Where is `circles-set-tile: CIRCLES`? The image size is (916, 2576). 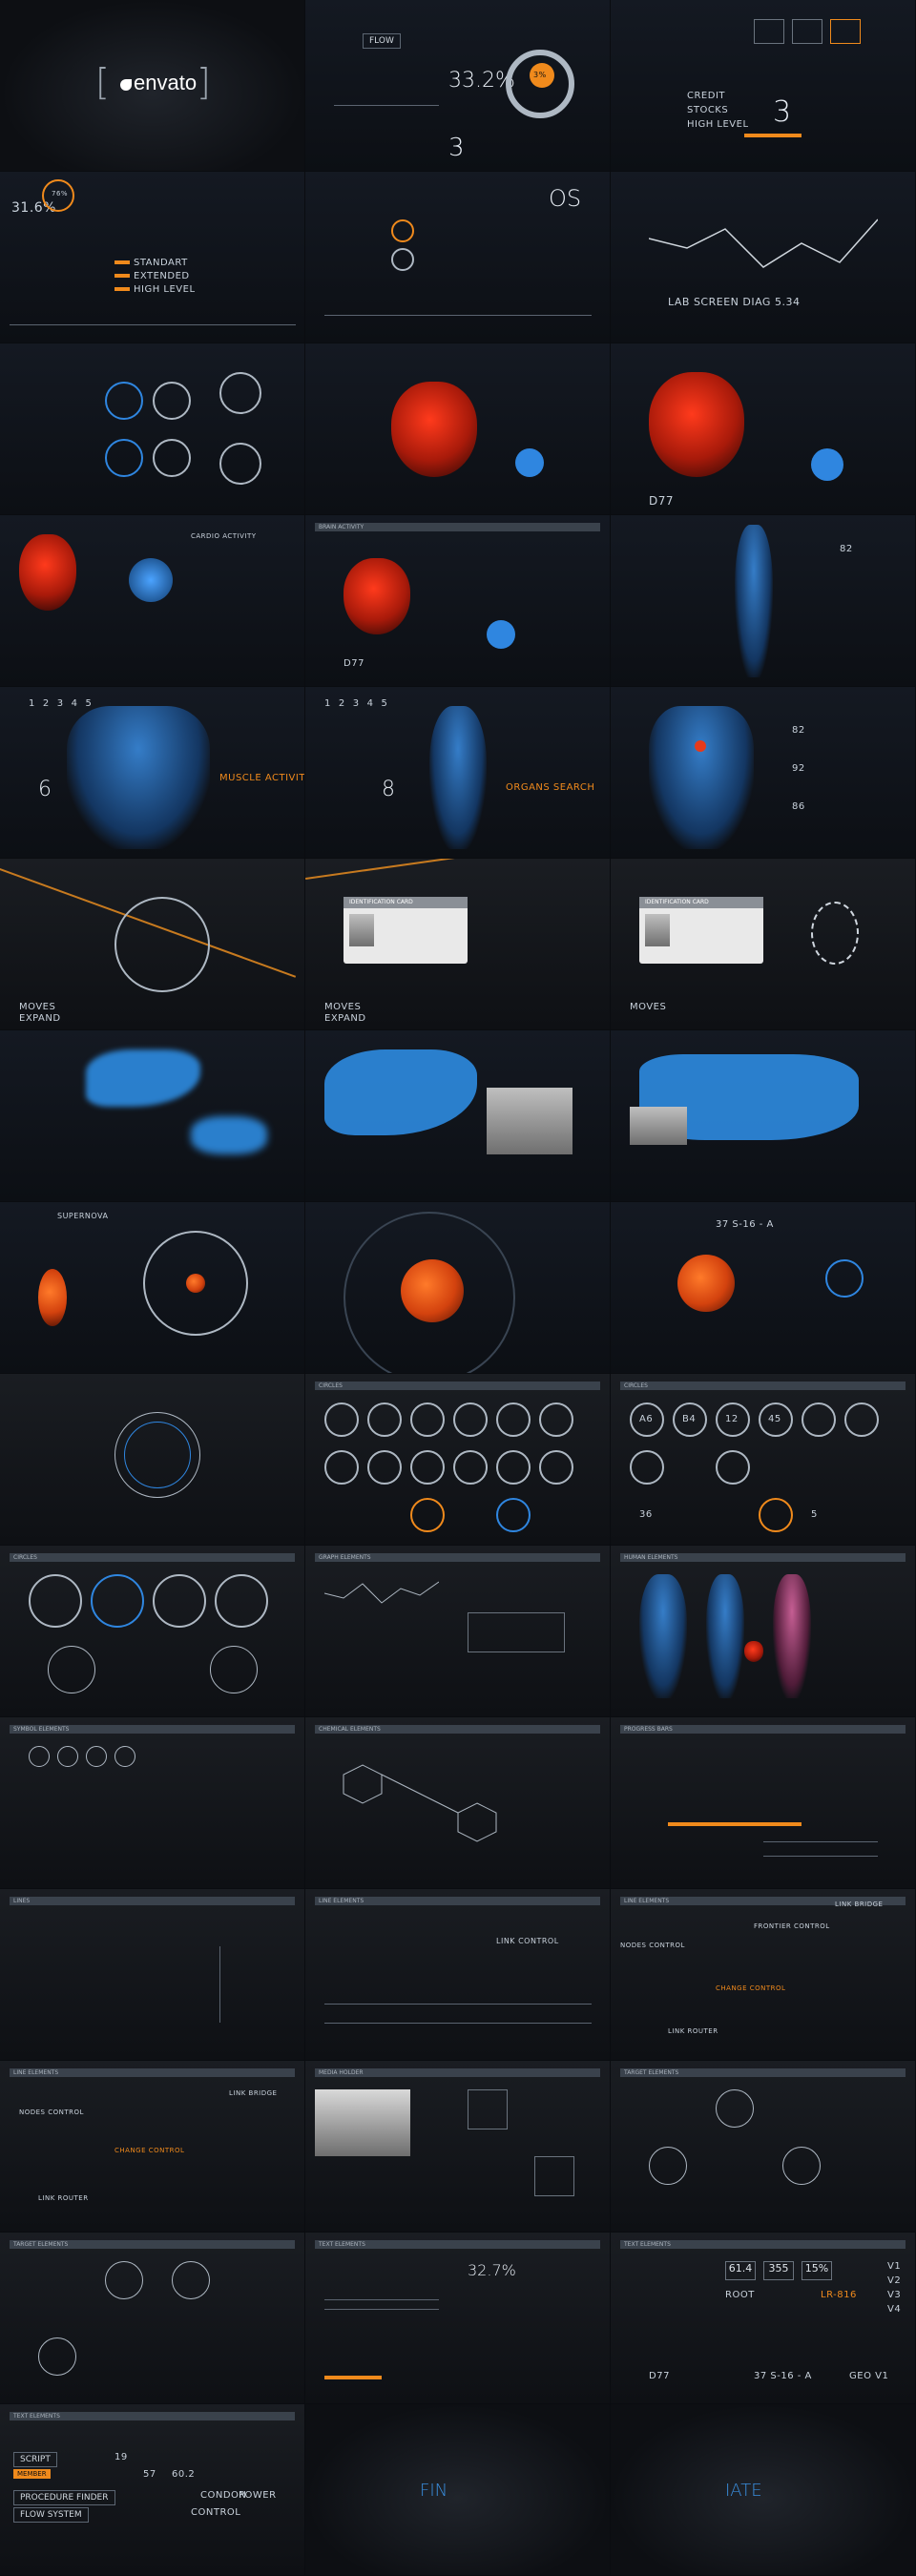
circles-set-tile: CIRCLES is located at coordinates (458, 1460).